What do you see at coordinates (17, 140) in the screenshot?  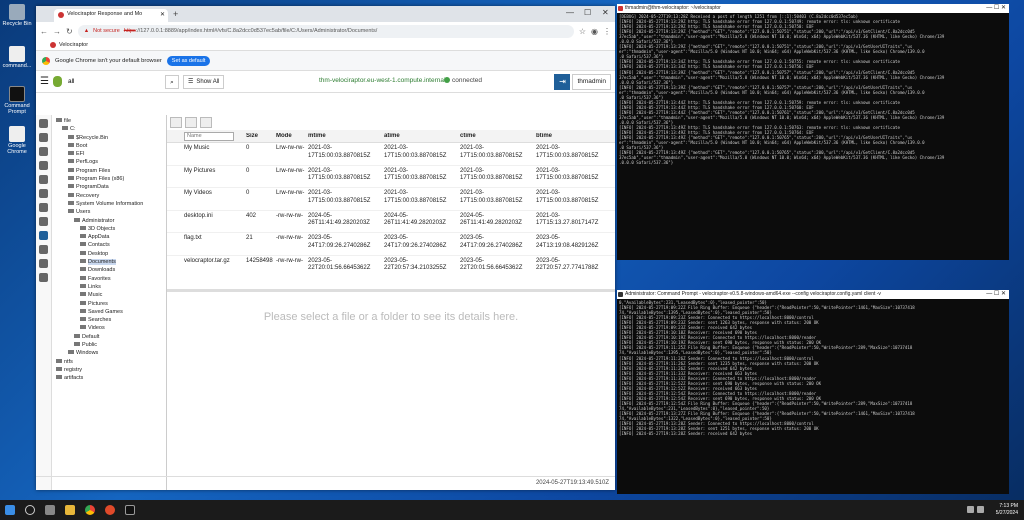 I see `desktop-icon-google-chrome: Google Chrome` at bounding box center [17, 140].